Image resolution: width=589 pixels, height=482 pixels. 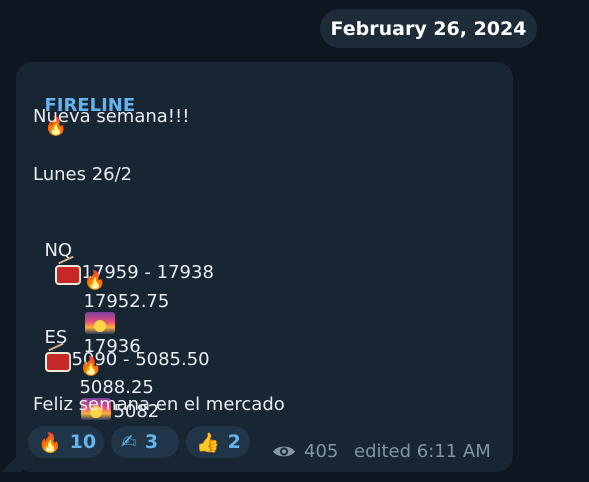 I want to click on message-line: Nueva semana!!!, so click(x=111, y=116).